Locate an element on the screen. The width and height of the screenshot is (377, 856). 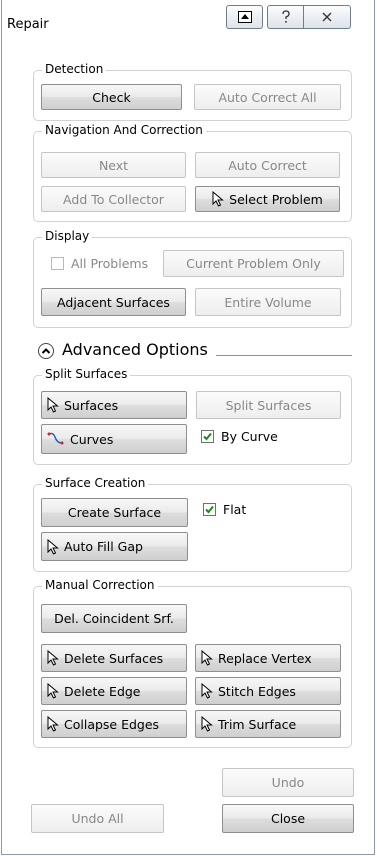
stitch-edges-button: Stitch Edges is located at coordinates (268, 691).